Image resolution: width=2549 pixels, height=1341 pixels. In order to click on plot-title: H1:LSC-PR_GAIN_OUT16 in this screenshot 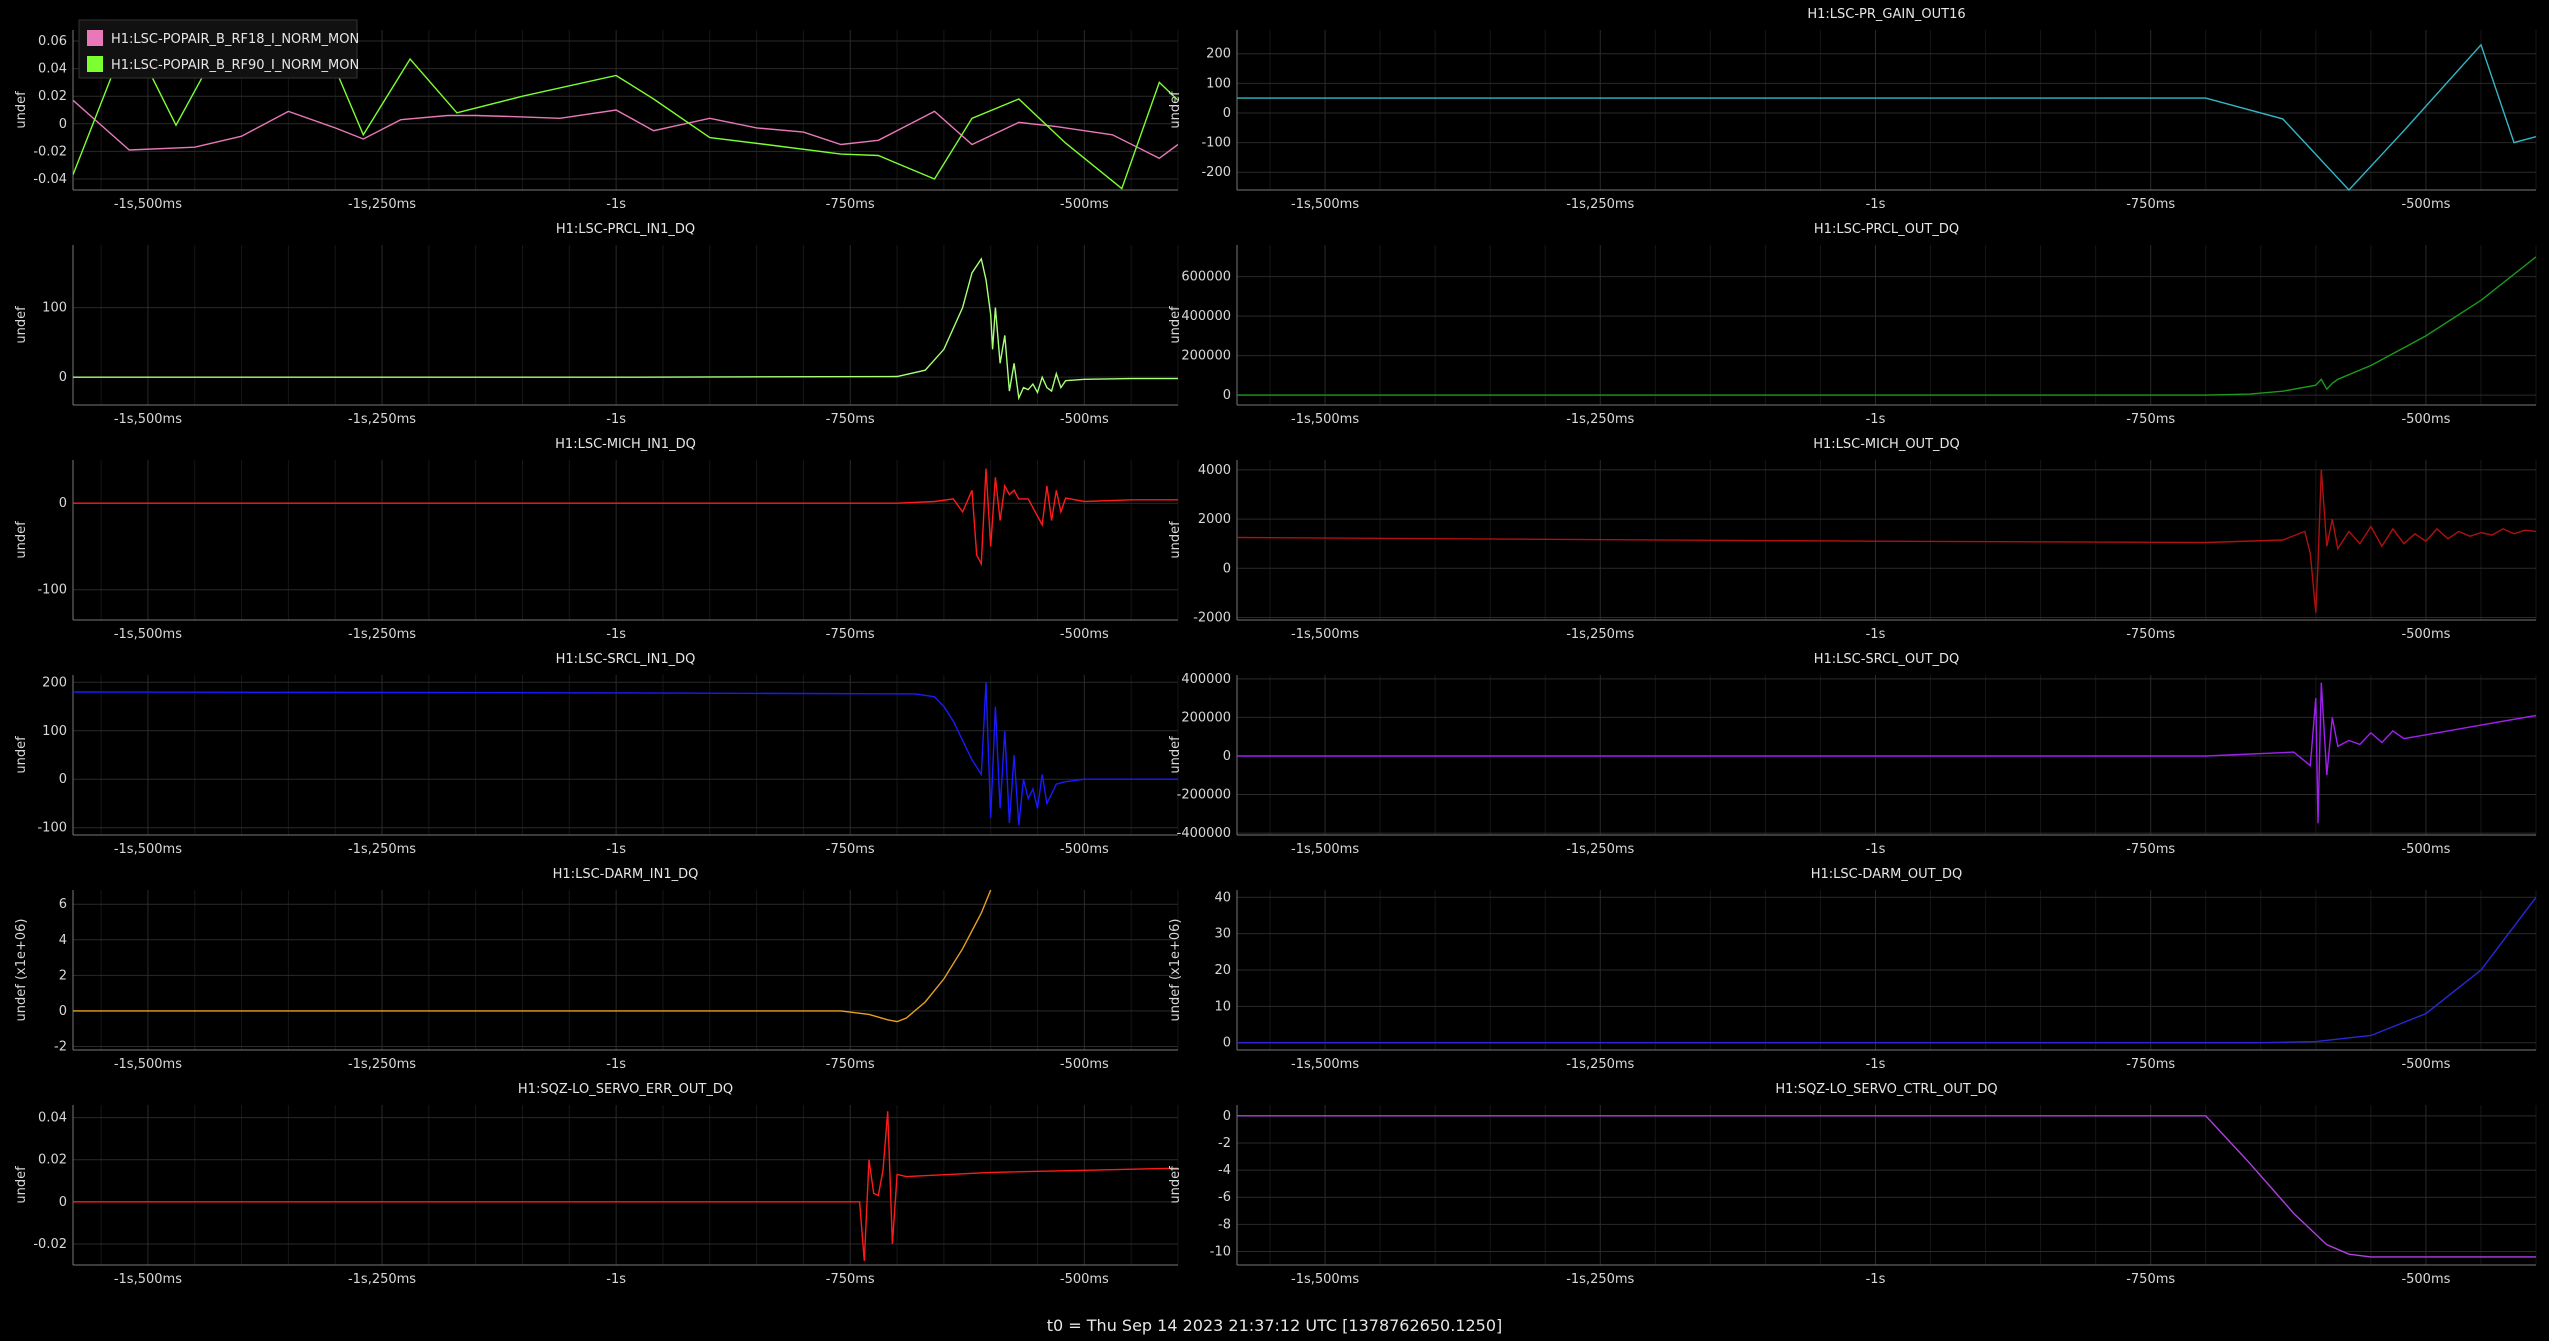, I will do `click(1886, 14)`.